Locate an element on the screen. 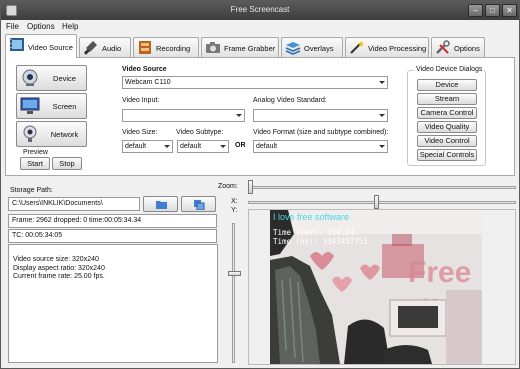  overlay-time-nanoseconds: Time (ns): 3343457751 is located at coordinates (320, 241).